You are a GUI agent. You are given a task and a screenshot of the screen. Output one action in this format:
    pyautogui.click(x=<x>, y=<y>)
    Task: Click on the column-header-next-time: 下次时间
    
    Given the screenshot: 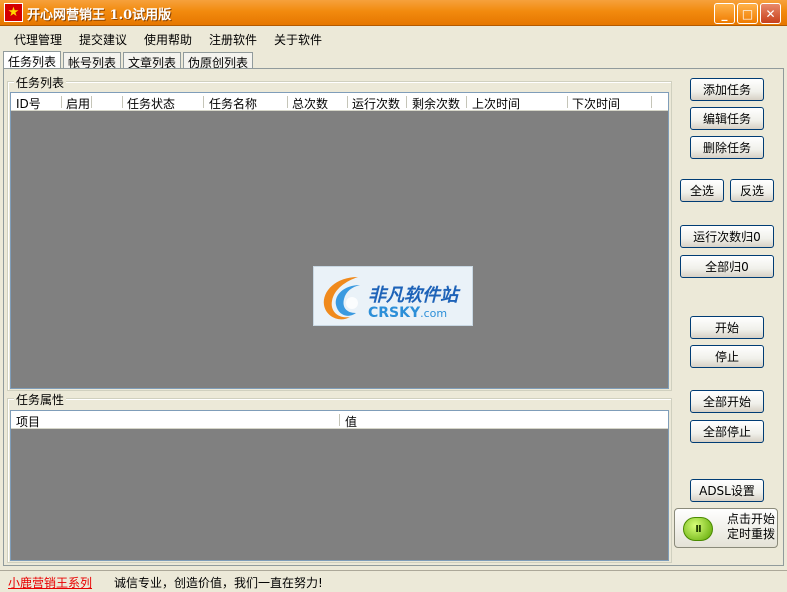 What is the action you would take?
    pyautogui.click(x=596, y=103)
    